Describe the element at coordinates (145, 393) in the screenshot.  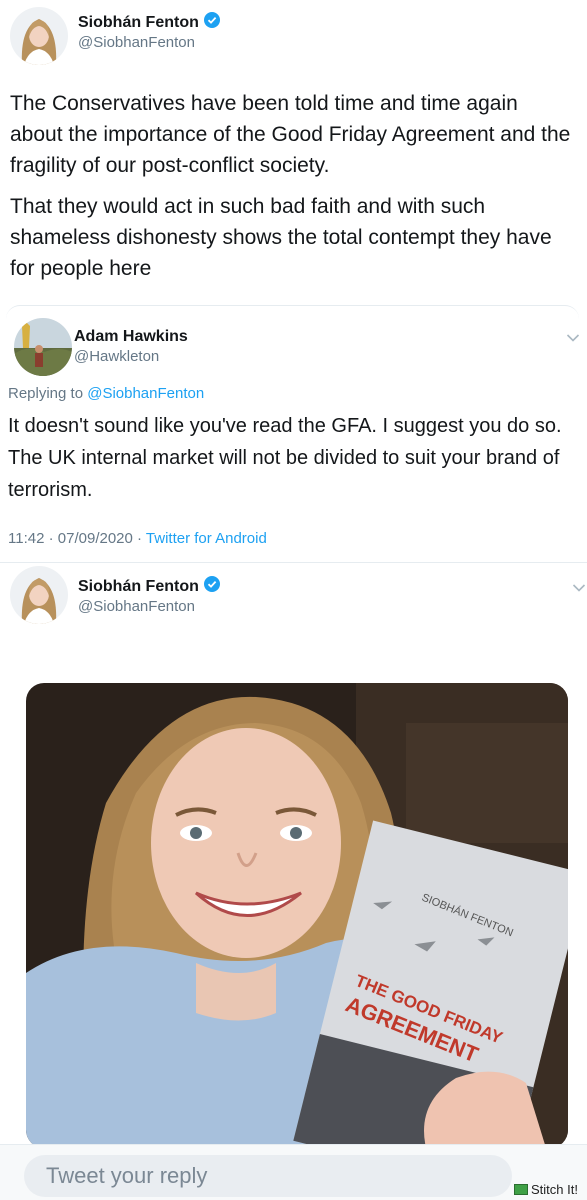
I see `replying-to-mention: @SiobhanFenton` at that location.